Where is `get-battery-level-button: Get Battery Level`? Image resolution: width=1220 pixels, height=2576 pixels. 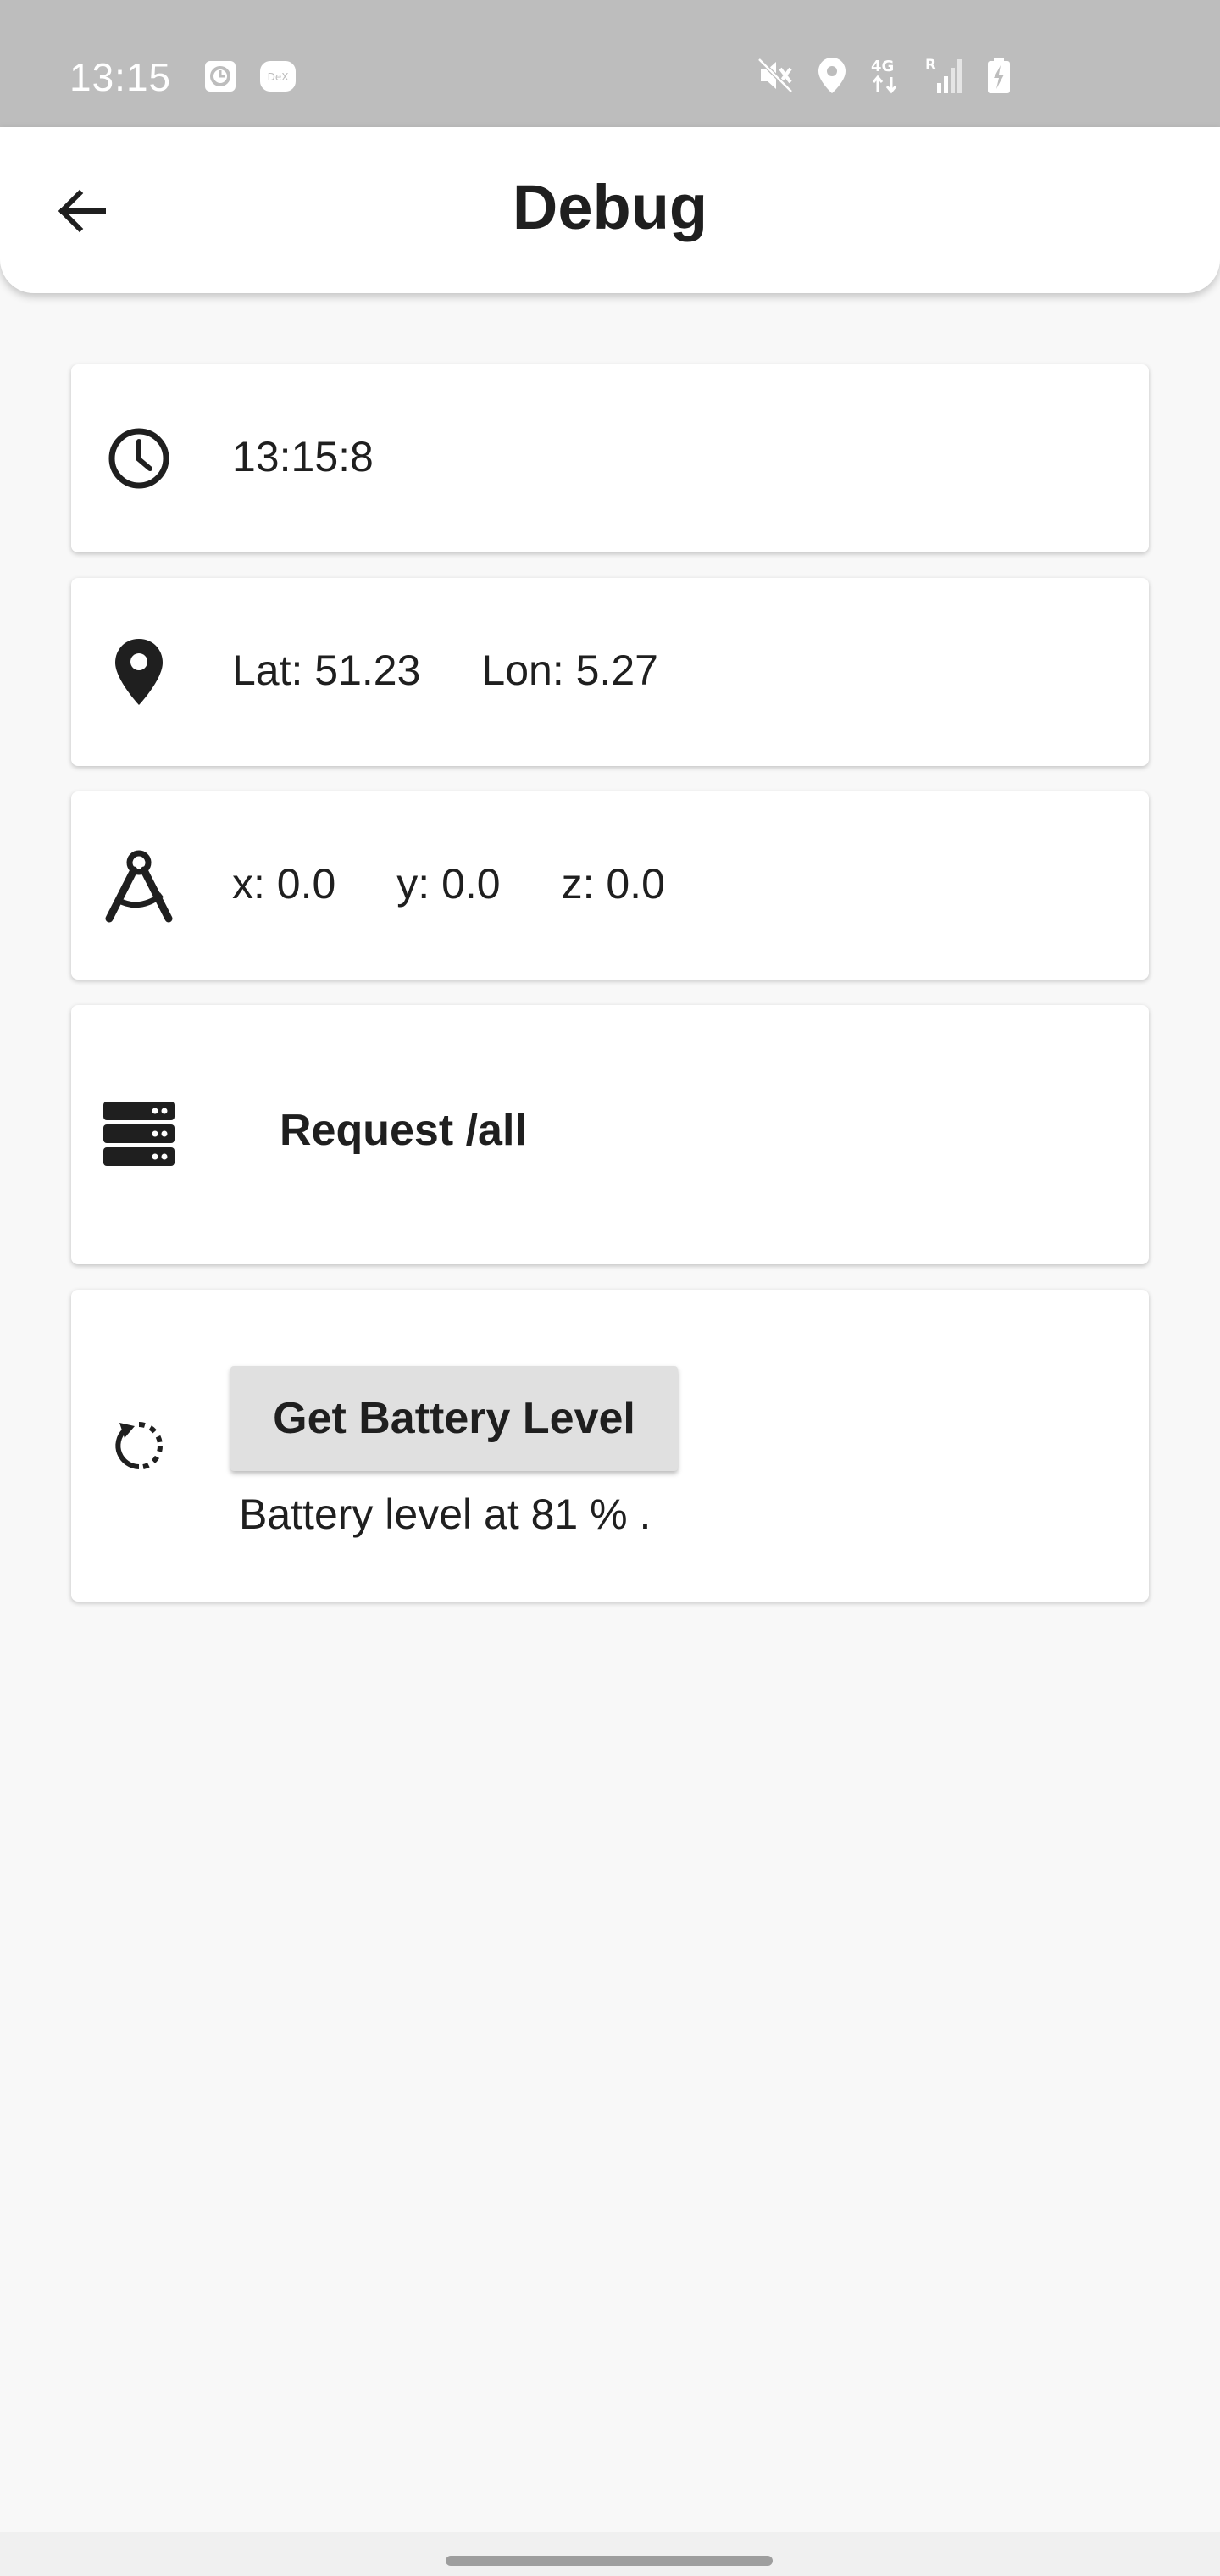
get-battery-level-button: Get Battery Level is located at coordinates (454, 1418).